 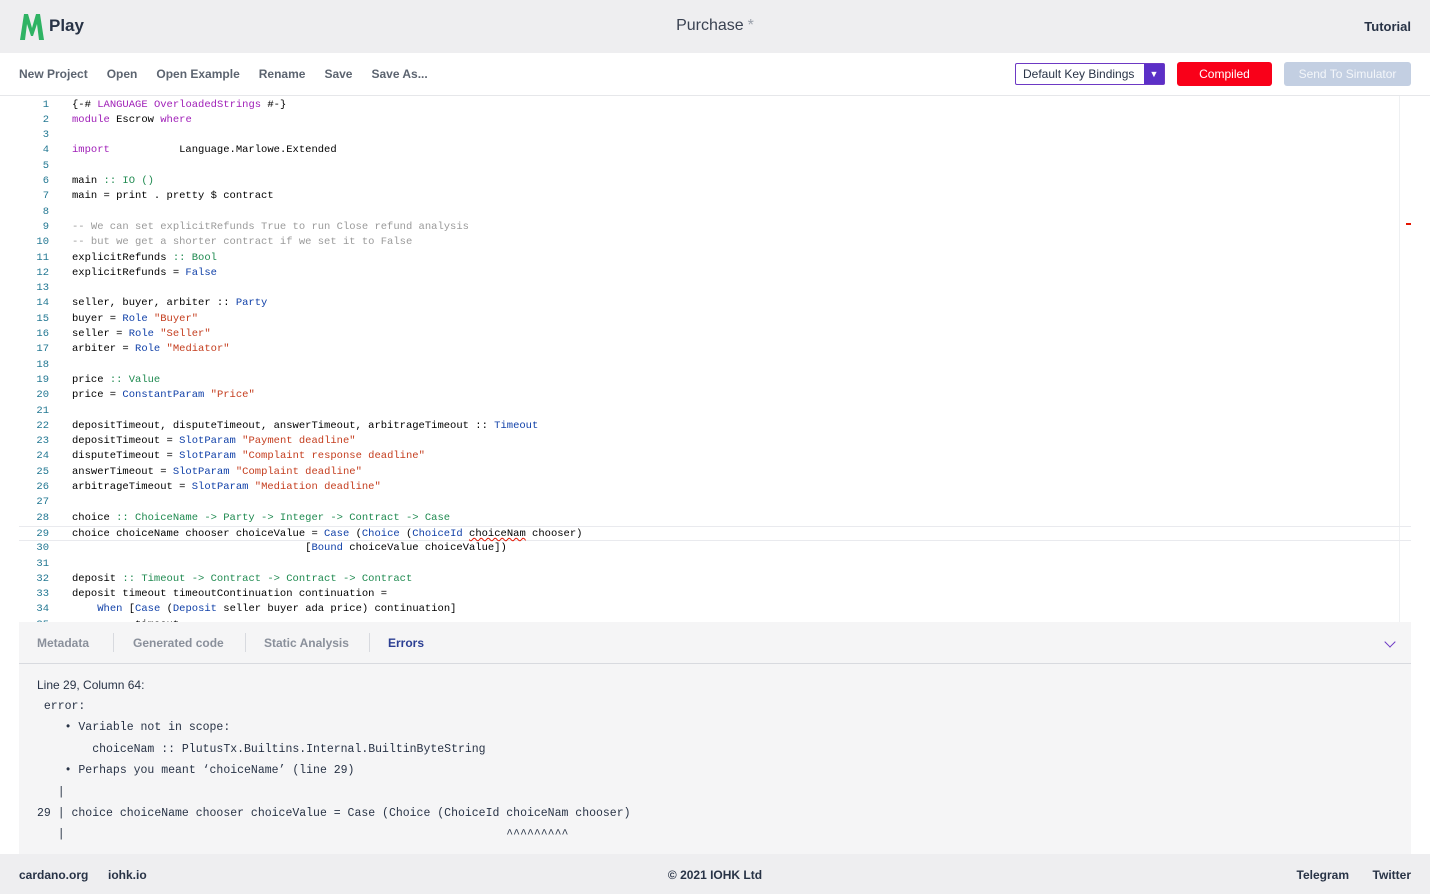 I want to click on error-line: | ^^^^^^^^^, so click(x=303, y=835).